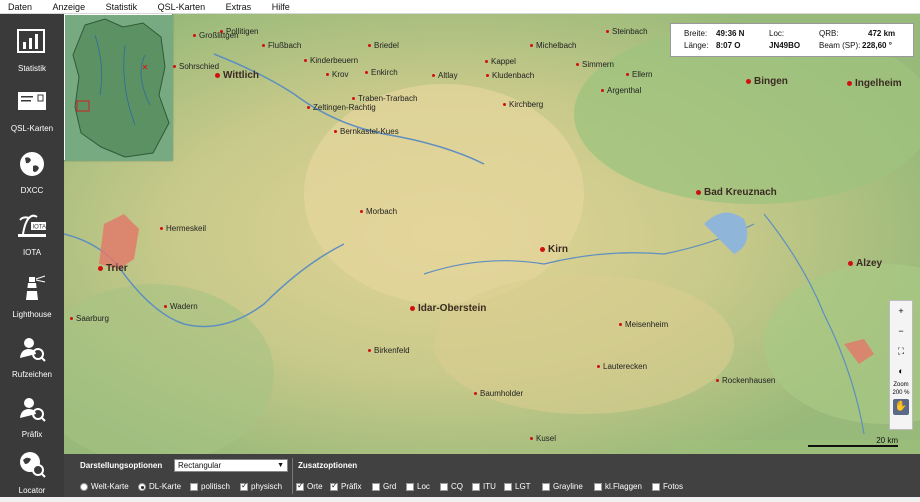 The width and height of the screenshot is (920, 502). What do you see at coordinates (32, 416) in the screenshot?
I see `sidebar-item-praefix: Präfix` at bounding box center [32, 416].